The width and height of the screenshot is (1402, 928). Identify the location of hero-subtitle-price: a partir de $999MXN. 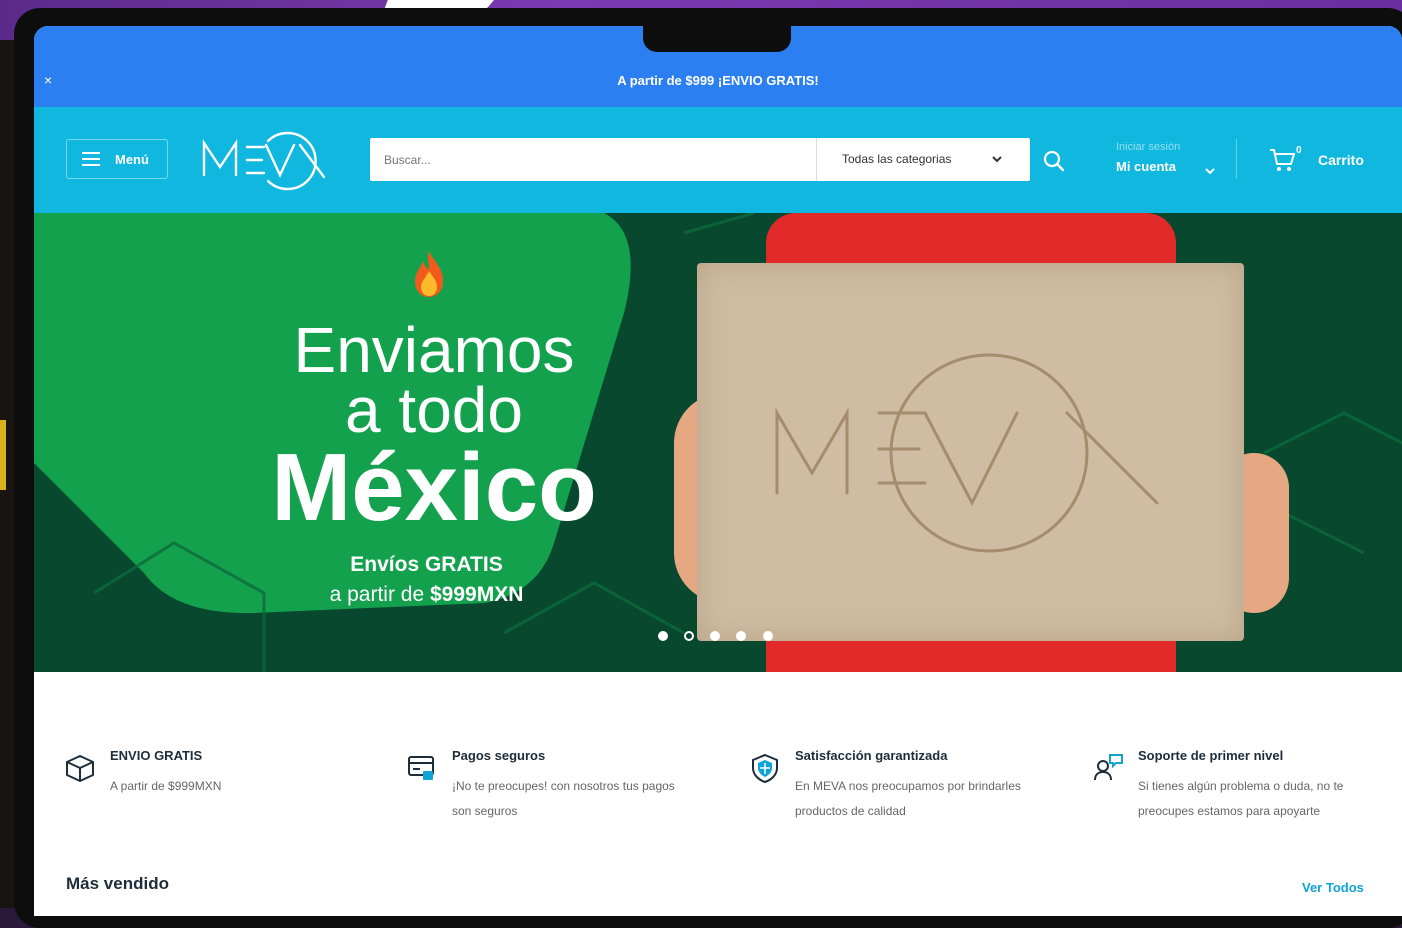
(426, 595).